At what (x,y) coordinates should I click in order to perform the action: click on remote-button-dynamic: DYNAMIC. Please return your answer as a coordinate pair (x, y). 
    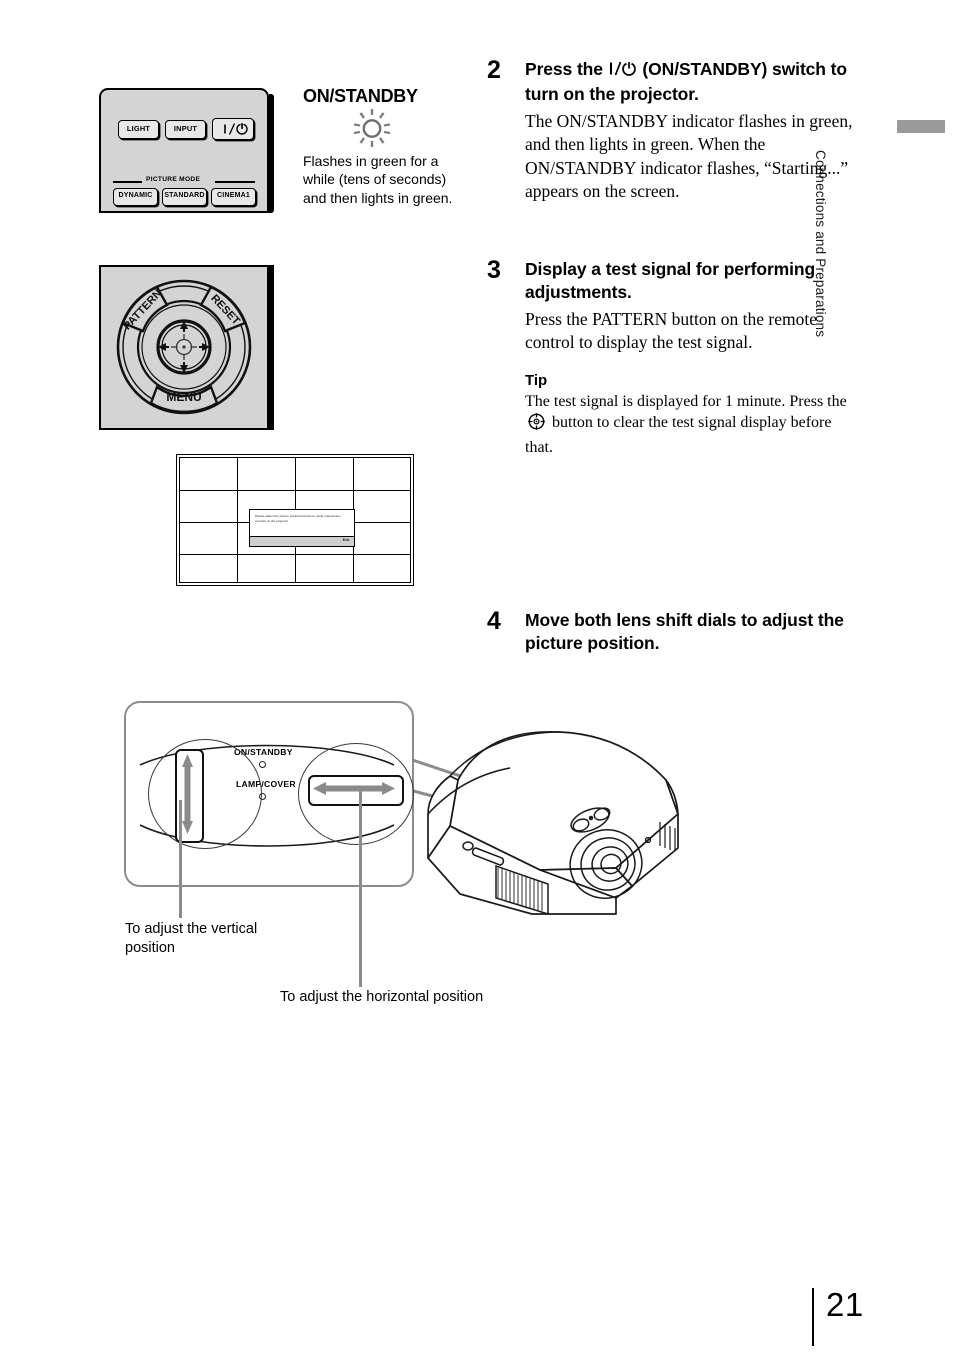
    Looking at the image, I should click on (135, 197).